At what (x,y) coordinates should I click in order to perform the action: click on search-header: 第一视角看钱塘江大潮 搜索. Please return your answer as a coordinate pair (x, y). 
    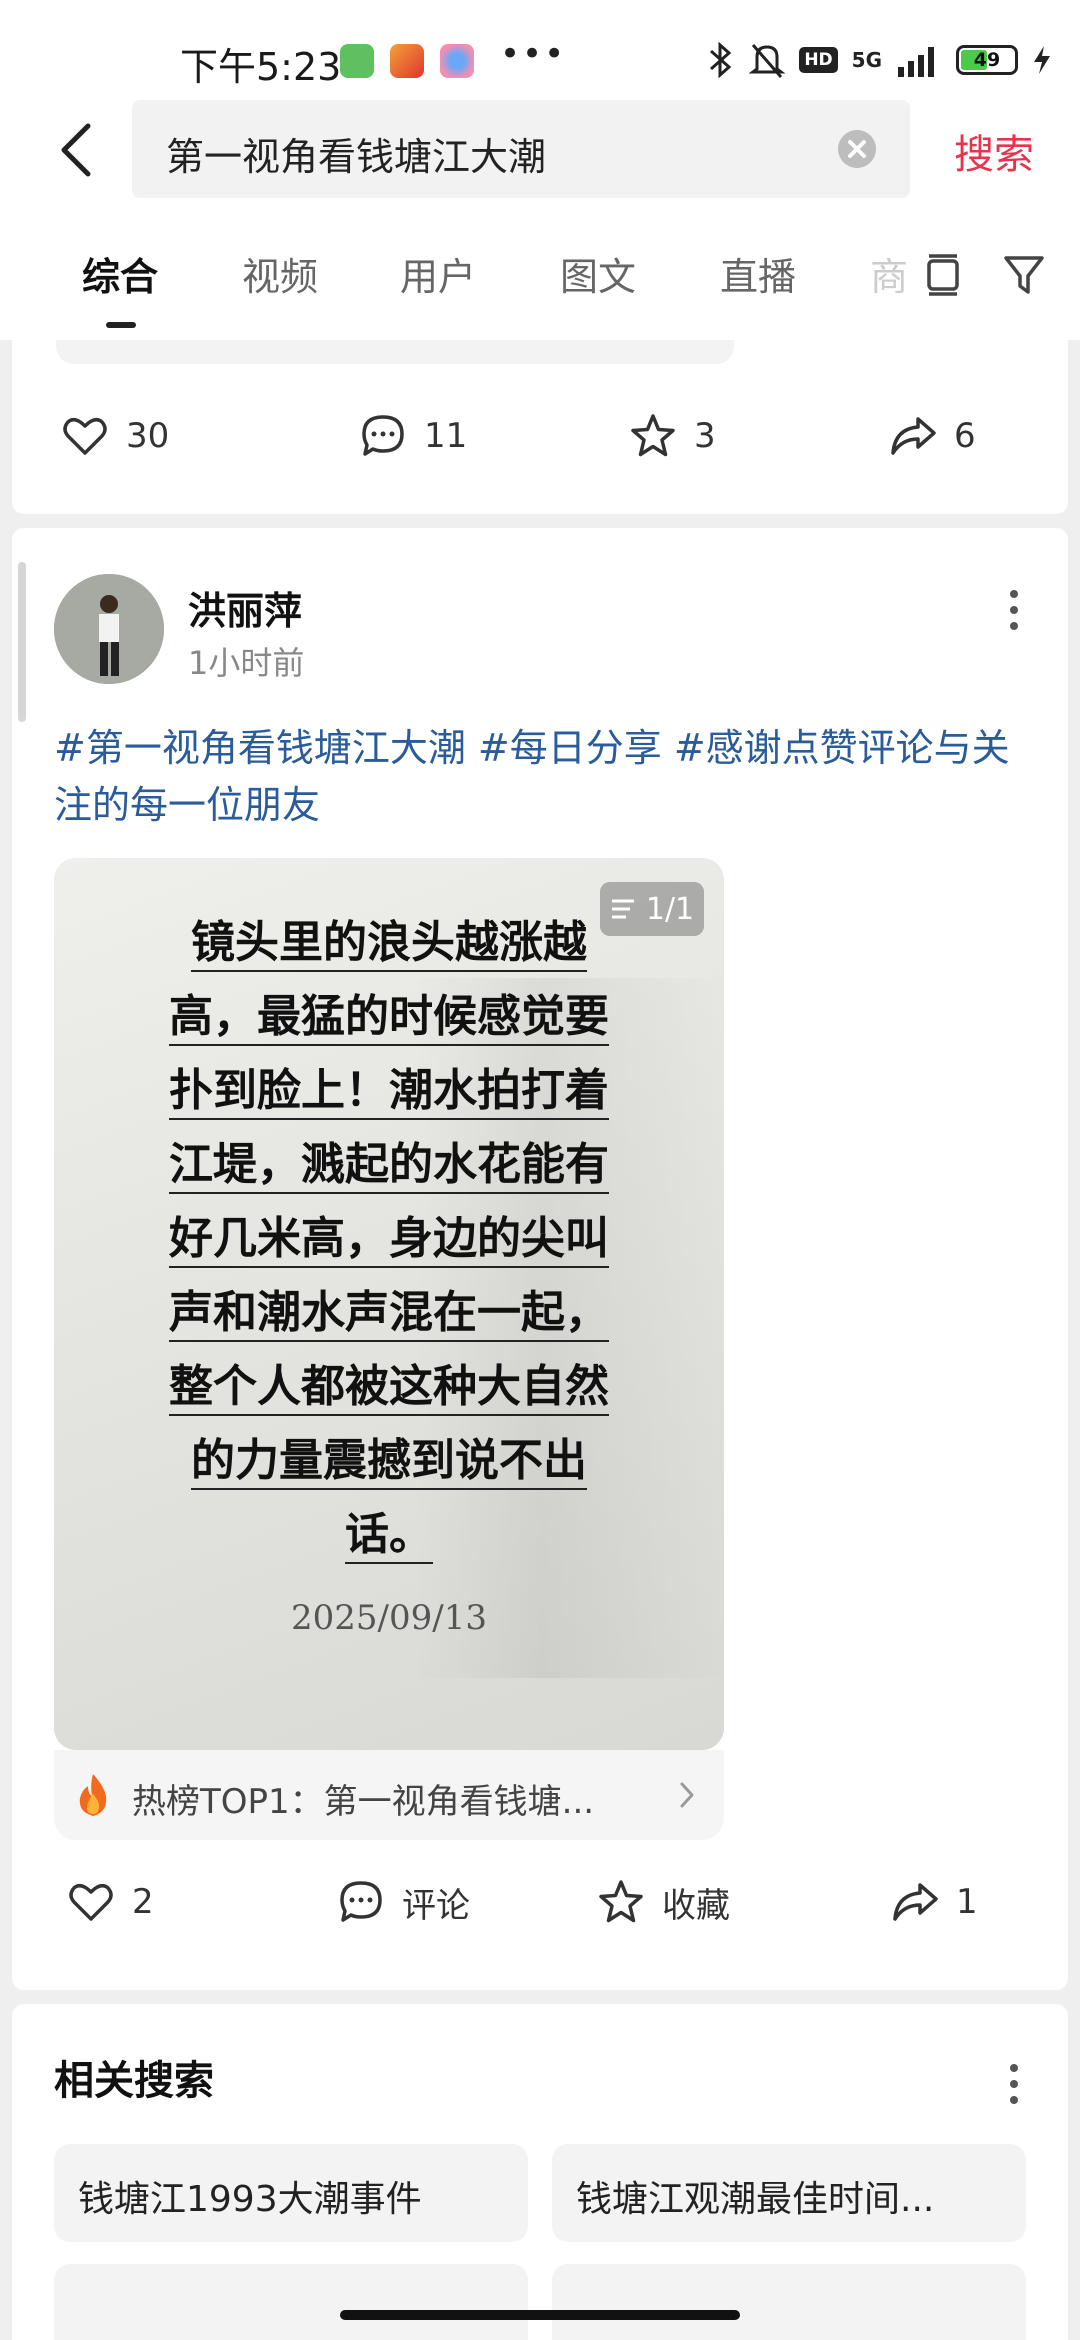
    Looking at the image, I should click on (540, 160).